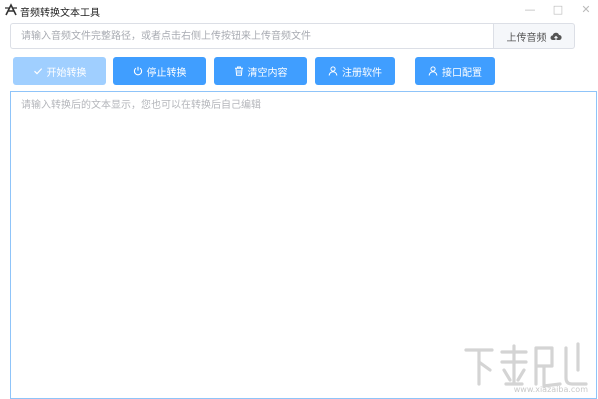  I want to click on api-config-button: 接口配置, so click(455, 71).